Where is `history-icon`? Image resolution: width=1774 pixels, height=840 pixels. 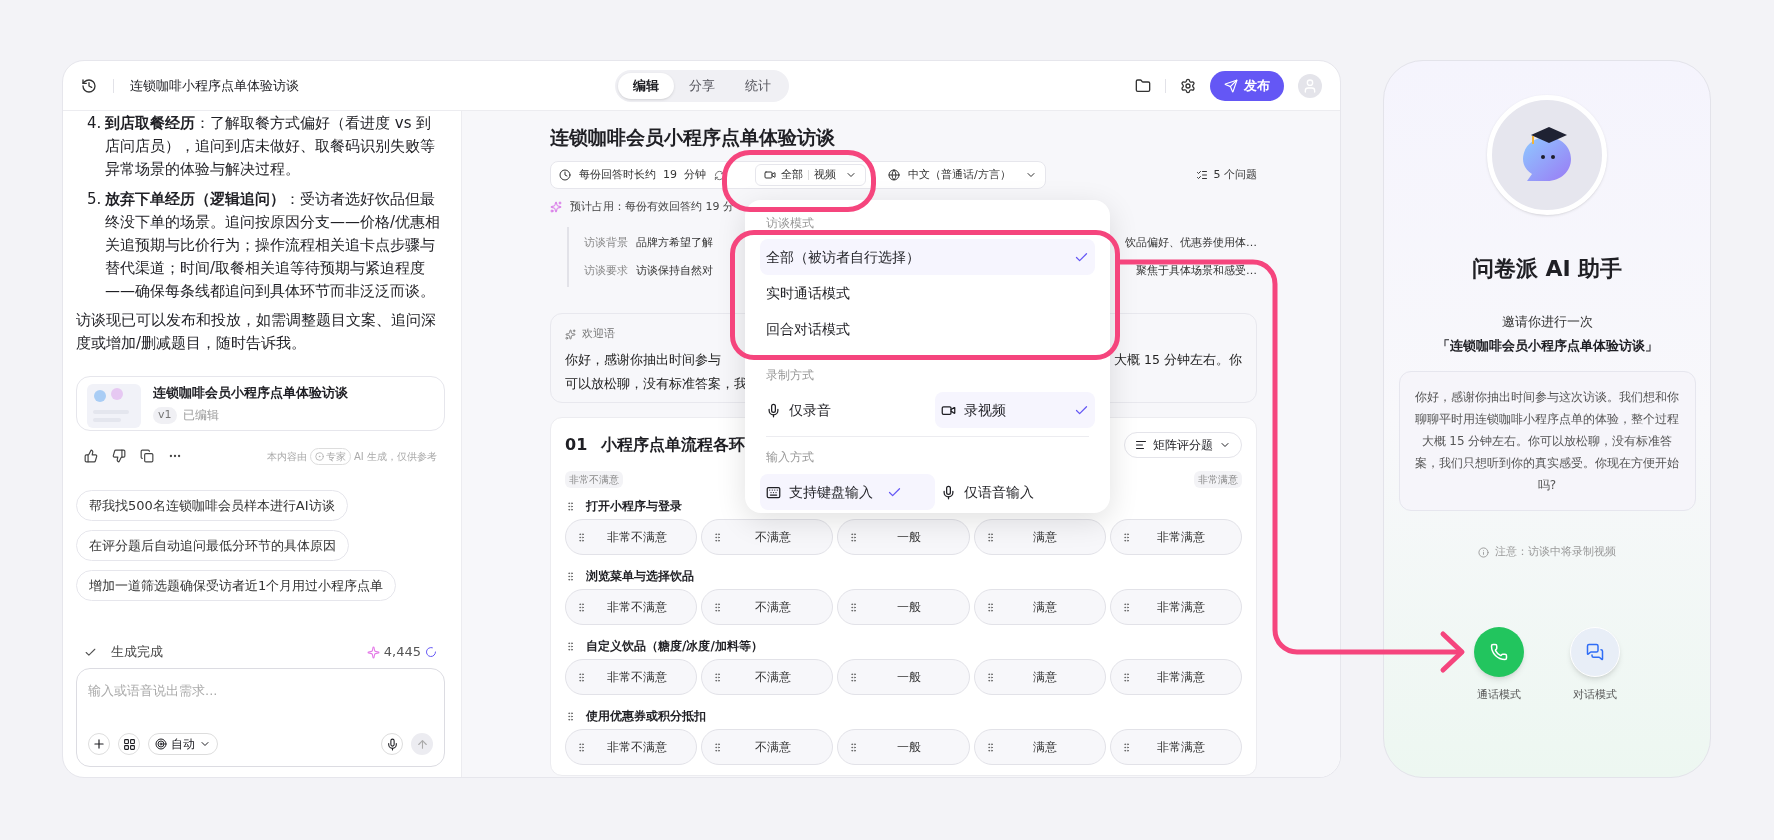 history-icon is located at coordinates (89, 85).